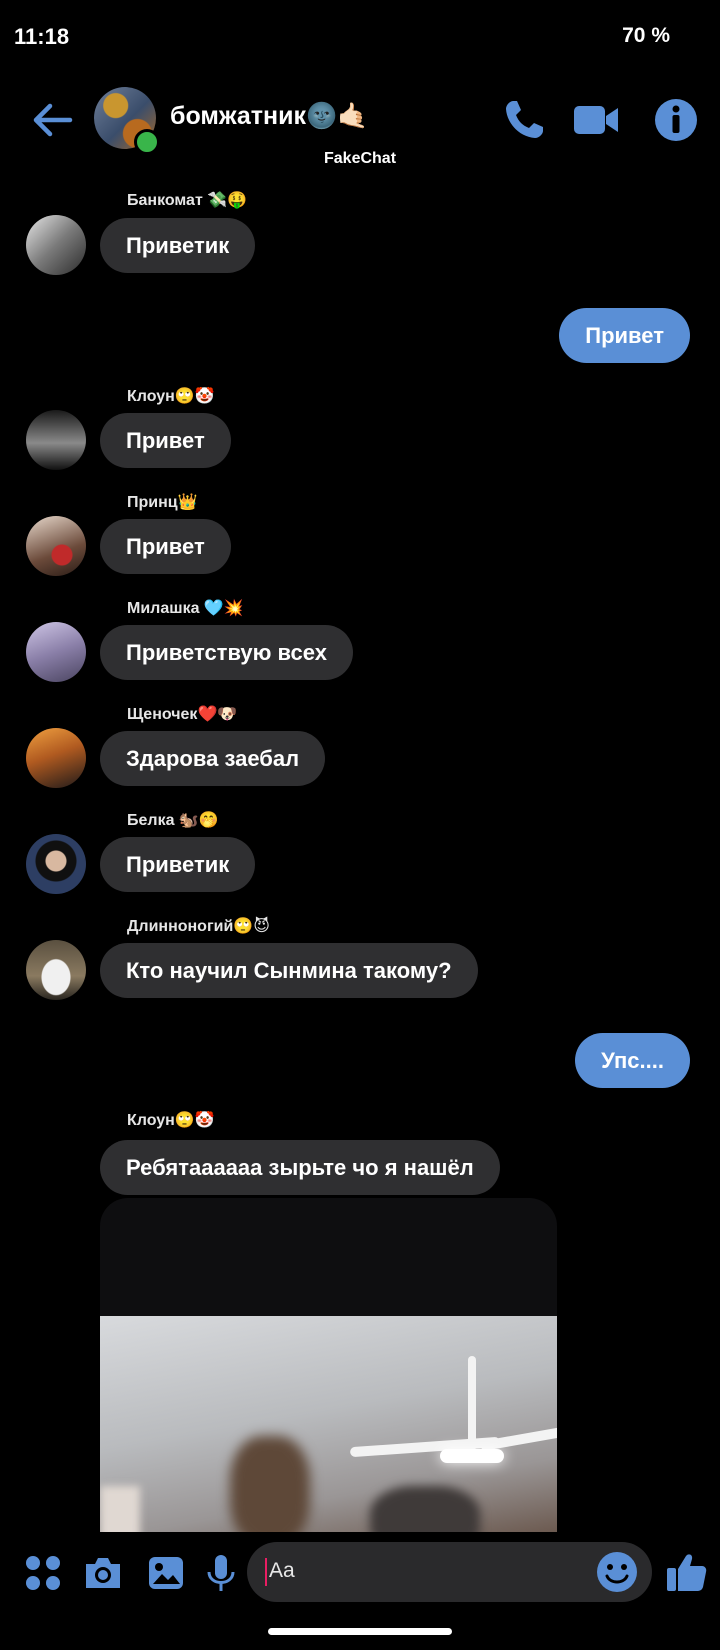  What do you see at coordinates (213, 758) in the screenshot?
I see `message-bubble: Здарова заебал` at bounding box center [213, 758].